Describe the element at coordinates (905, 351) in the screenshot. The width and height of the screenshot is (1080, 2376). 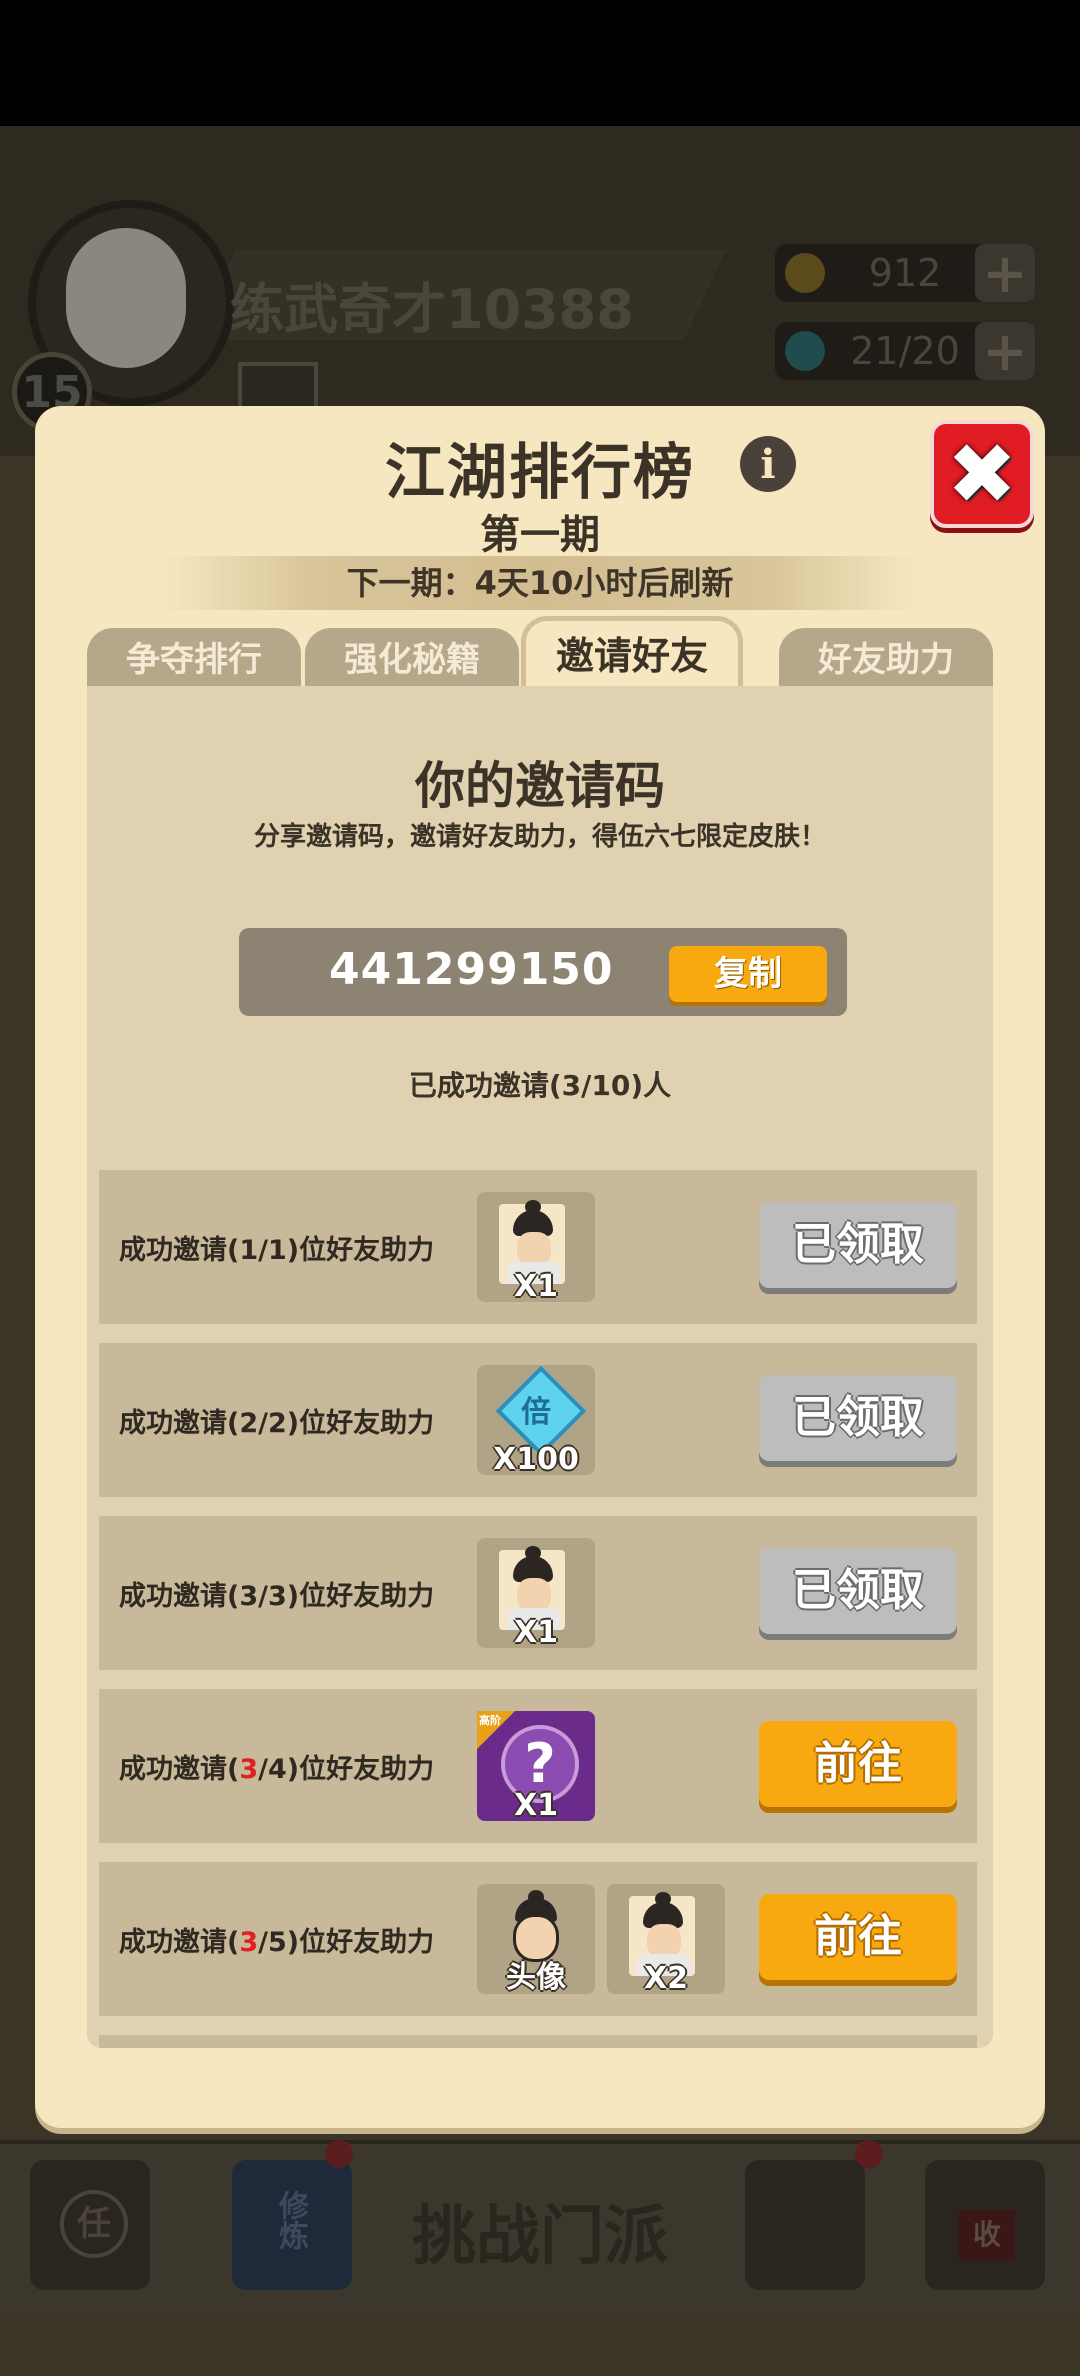
I see `energy-value: 21/20` at that location.